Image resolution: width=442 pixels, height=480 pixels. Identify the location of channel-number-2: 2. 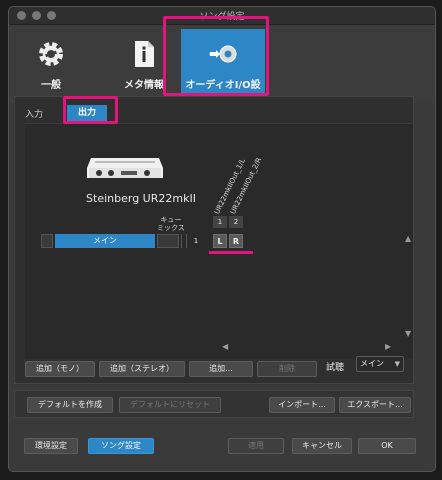
(236, 222).